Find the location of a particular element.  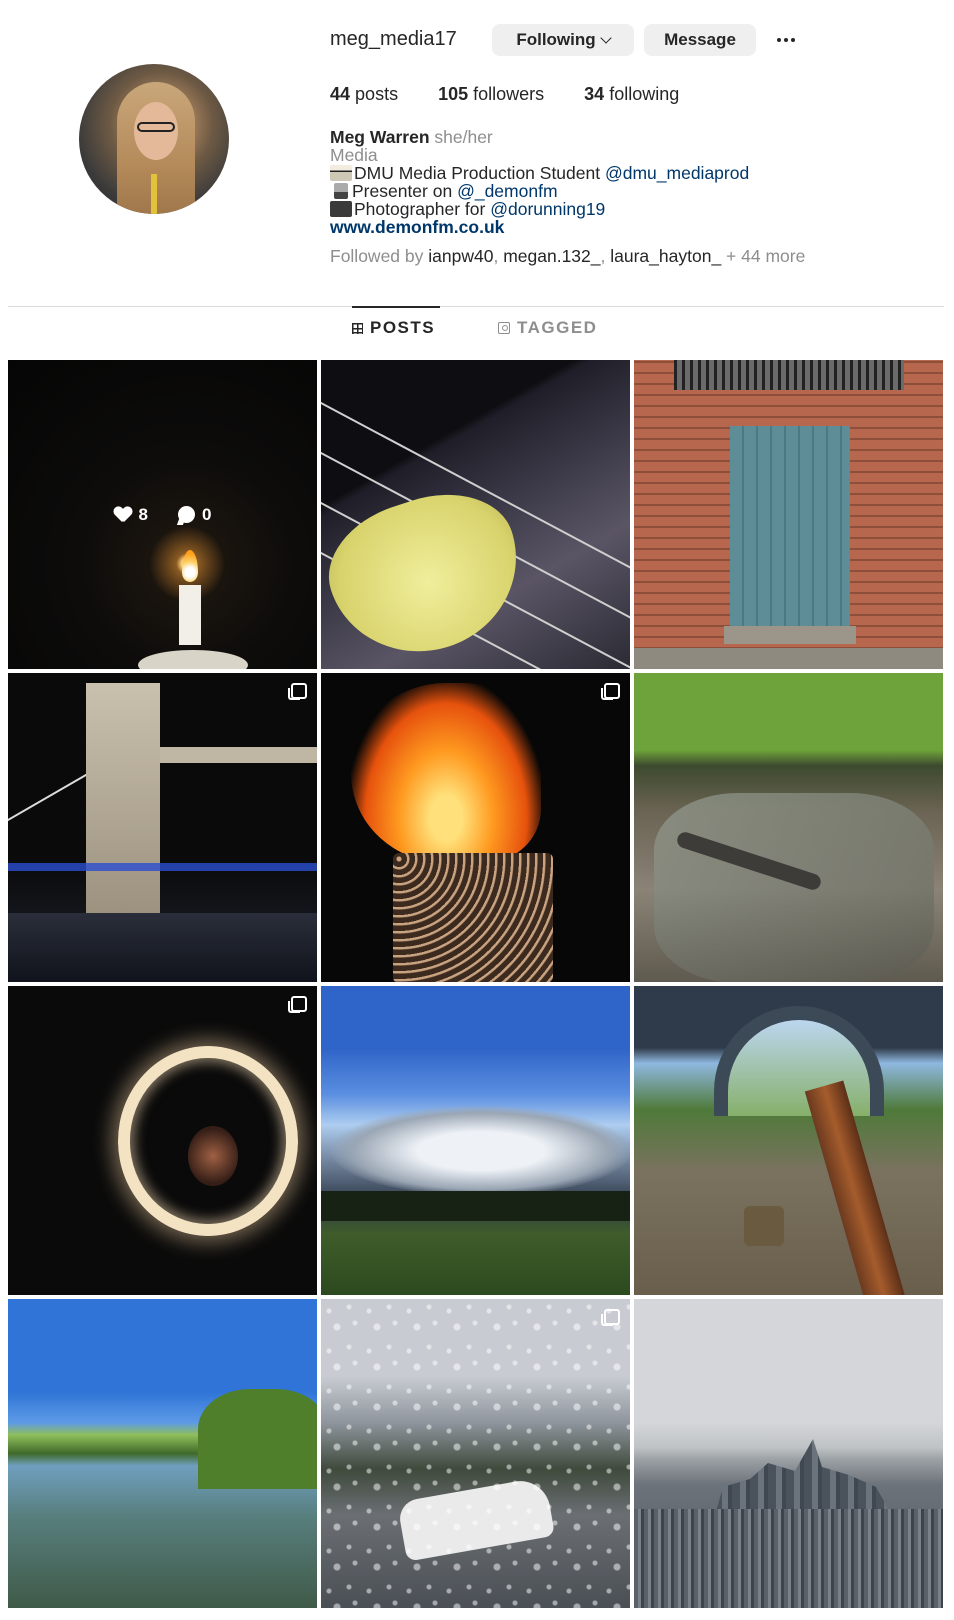

followed-by-more: + 44 more is located at coordinates (765, 256).